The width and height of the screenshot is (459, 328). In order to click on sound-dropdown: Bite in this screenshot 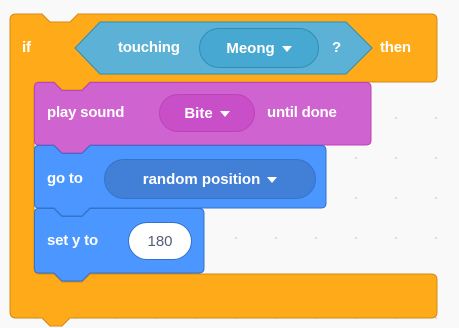, I will do `click(207, 113)`.